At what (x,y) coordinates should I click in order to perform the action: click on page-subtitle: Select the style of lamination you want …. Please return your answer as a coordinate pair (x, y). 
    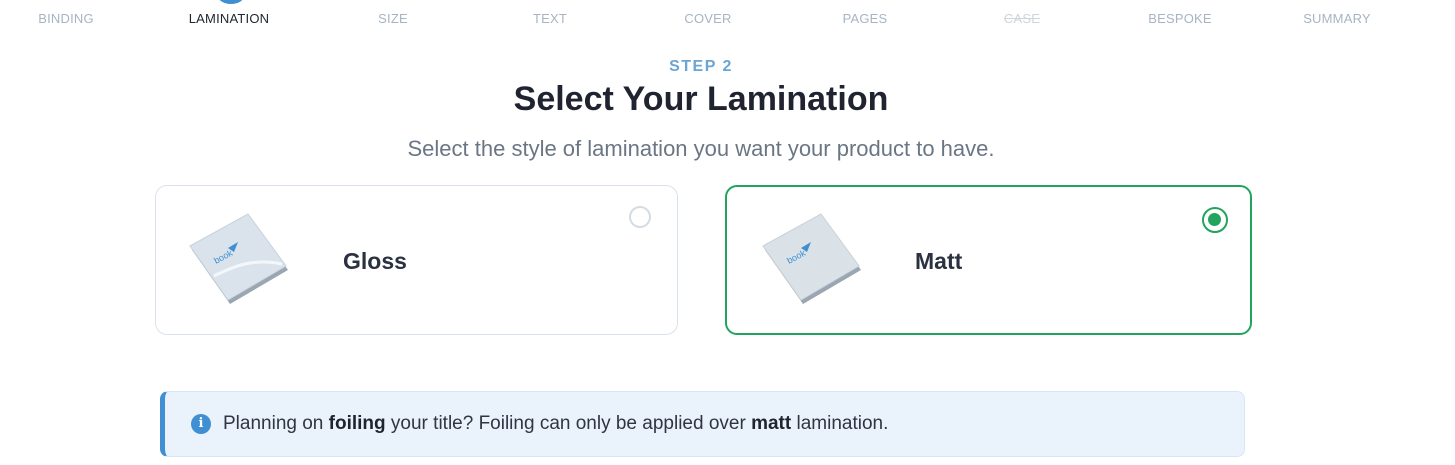
    Looking at the image, I should click on (701, 148).